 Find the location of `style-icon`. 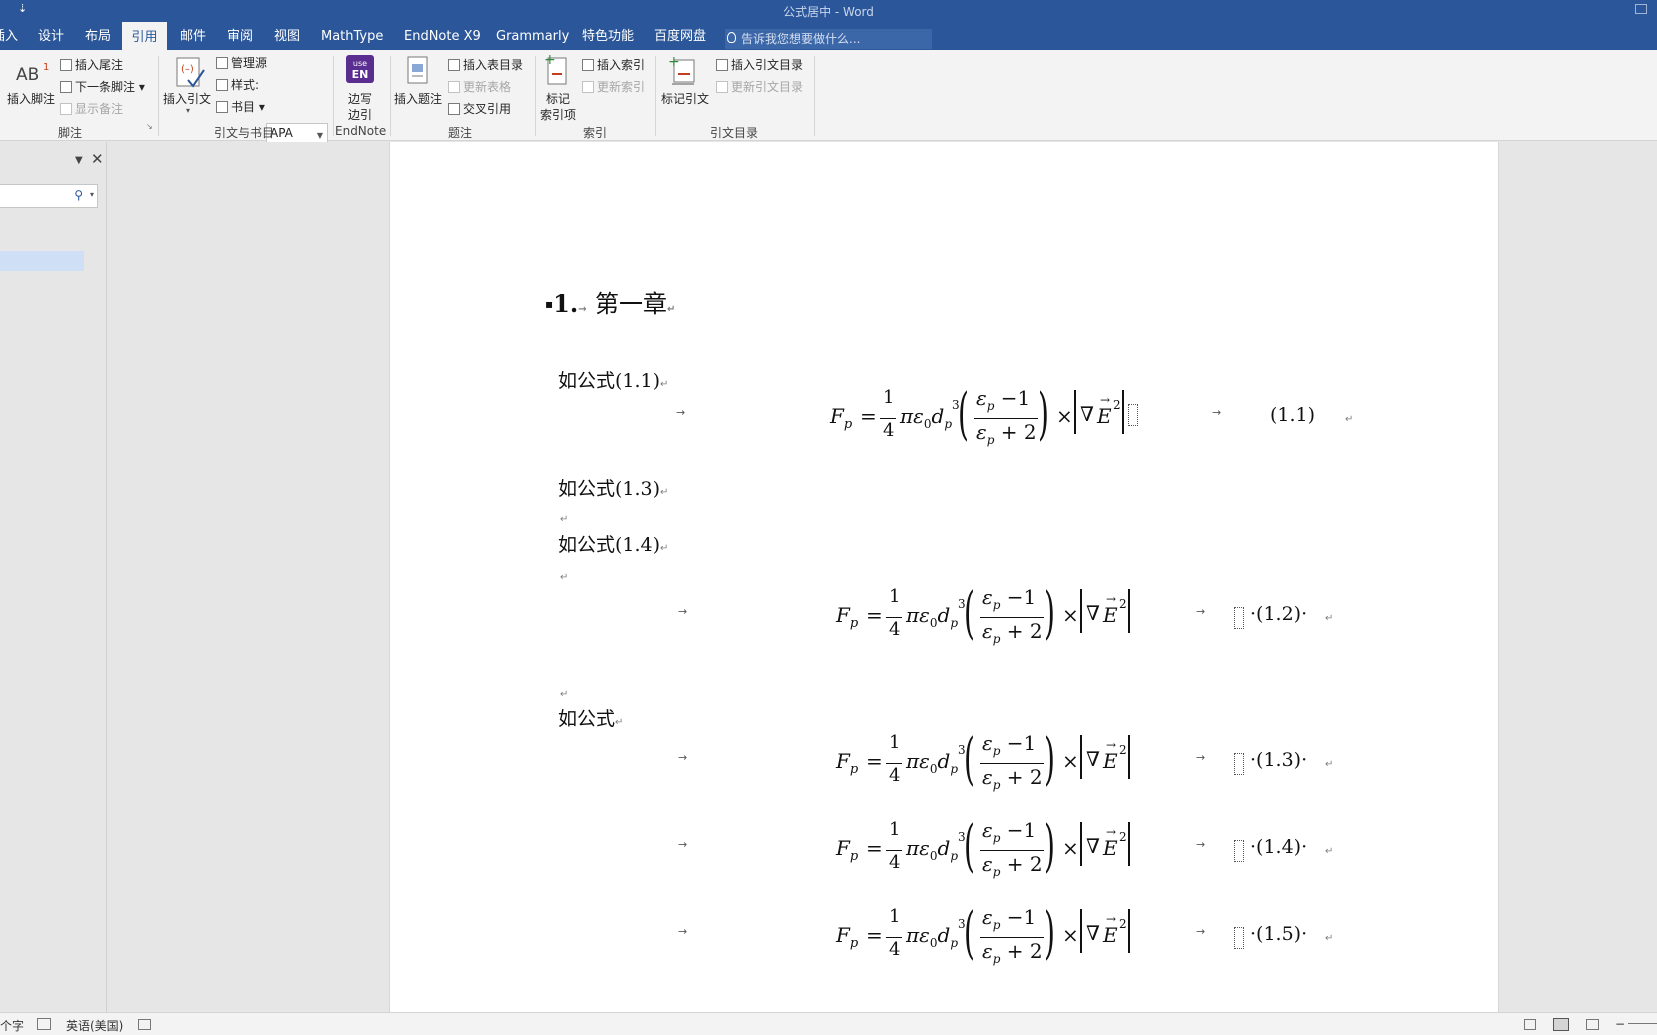

style-icon is located at coordinates (222, 85).